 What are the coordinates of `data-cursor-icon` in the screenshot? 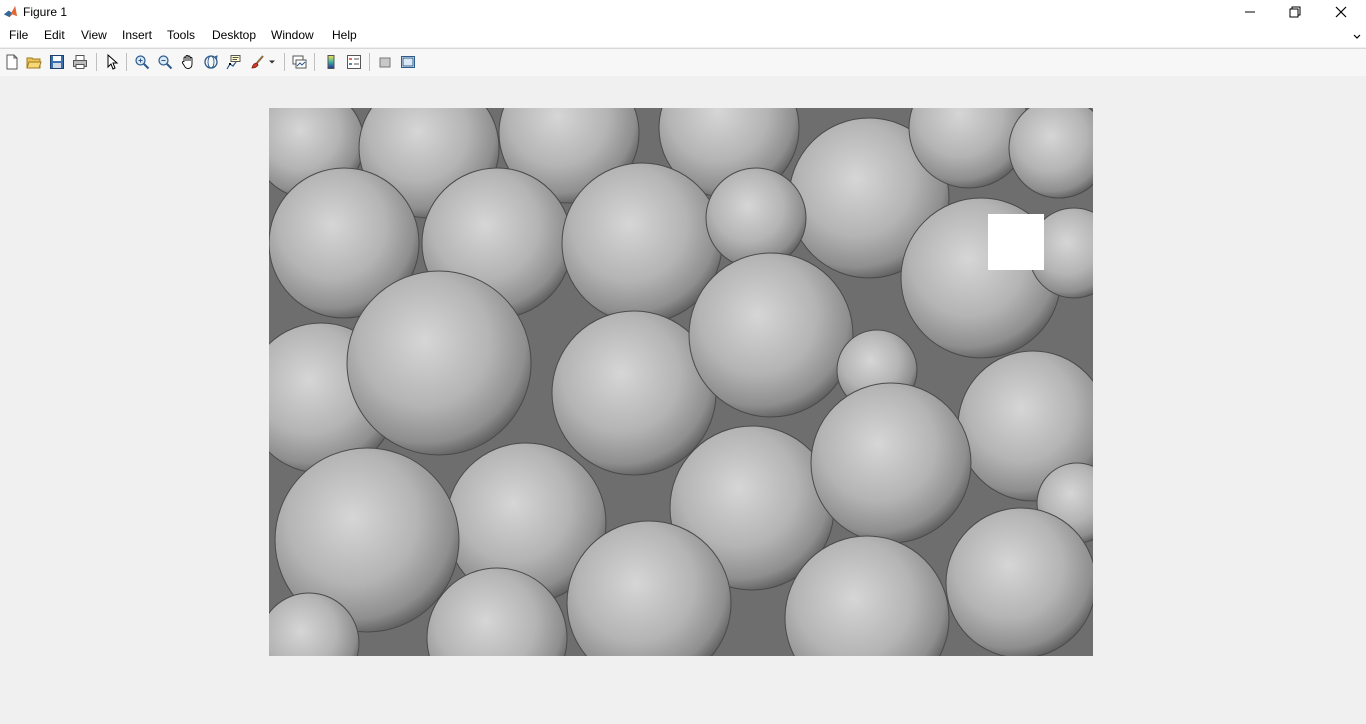 It's located at (233, 62).